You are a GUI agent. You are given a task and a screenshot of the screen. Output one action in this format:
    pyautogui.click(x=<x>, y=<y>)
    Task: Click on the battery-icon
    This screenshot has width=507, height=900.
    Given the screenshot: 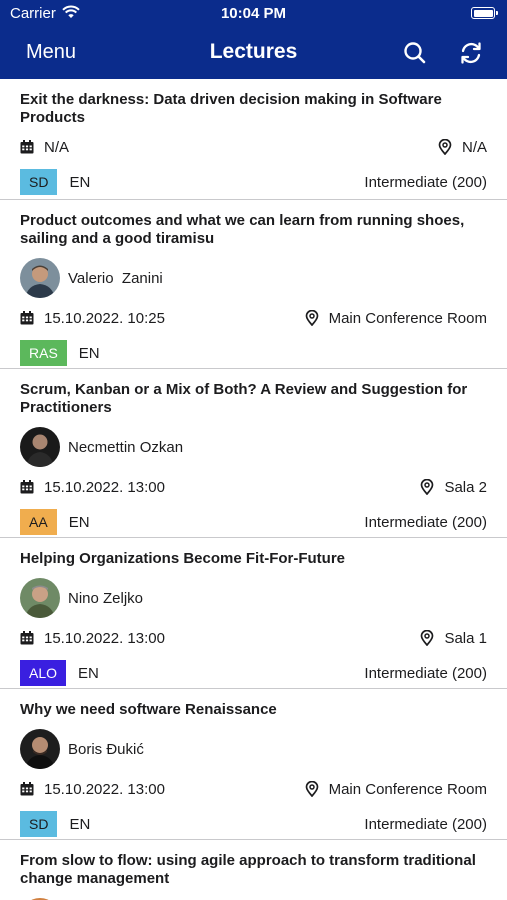 What is the action you would take?
    pyautogui.click(x=484, y=13)
    